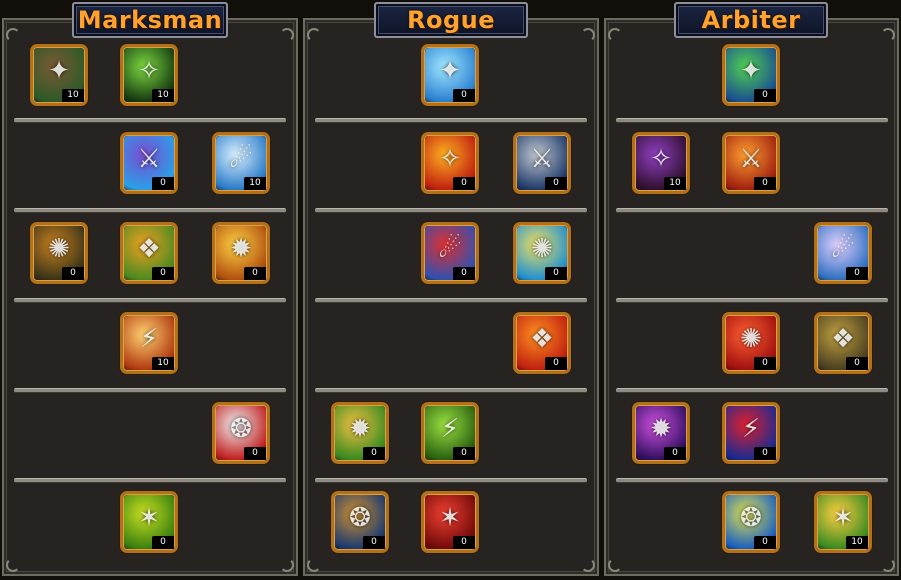  Describe the element at coordinates (59, 75) in the screenshot. I see `skill-slot: ✦ 10` at that location.